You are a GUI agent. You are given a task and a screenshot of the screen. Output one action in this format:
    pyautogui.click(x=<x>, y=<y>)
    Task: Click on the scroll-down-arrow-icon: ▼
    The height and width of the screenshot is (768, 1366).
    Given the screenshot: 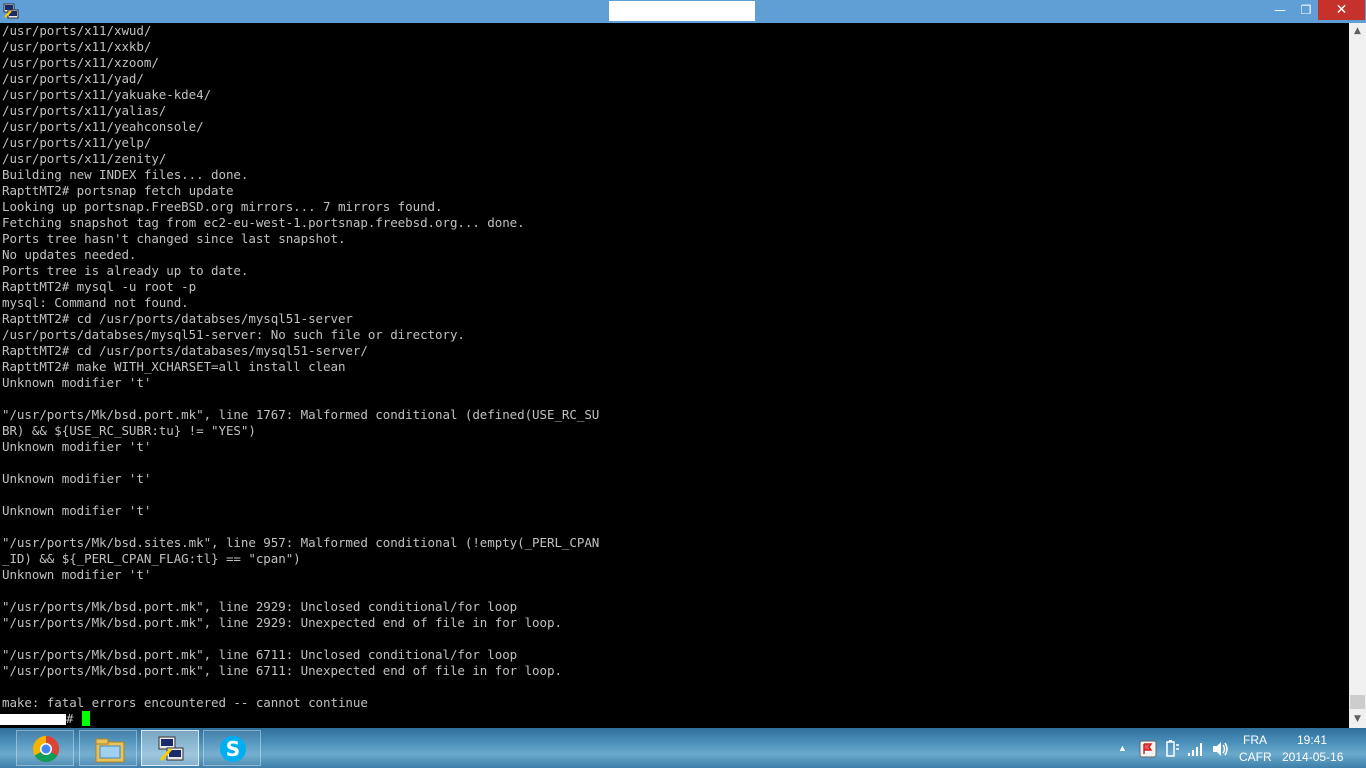 What is the action you would take?
    pyautogui.click(x=1357, y=719)
    